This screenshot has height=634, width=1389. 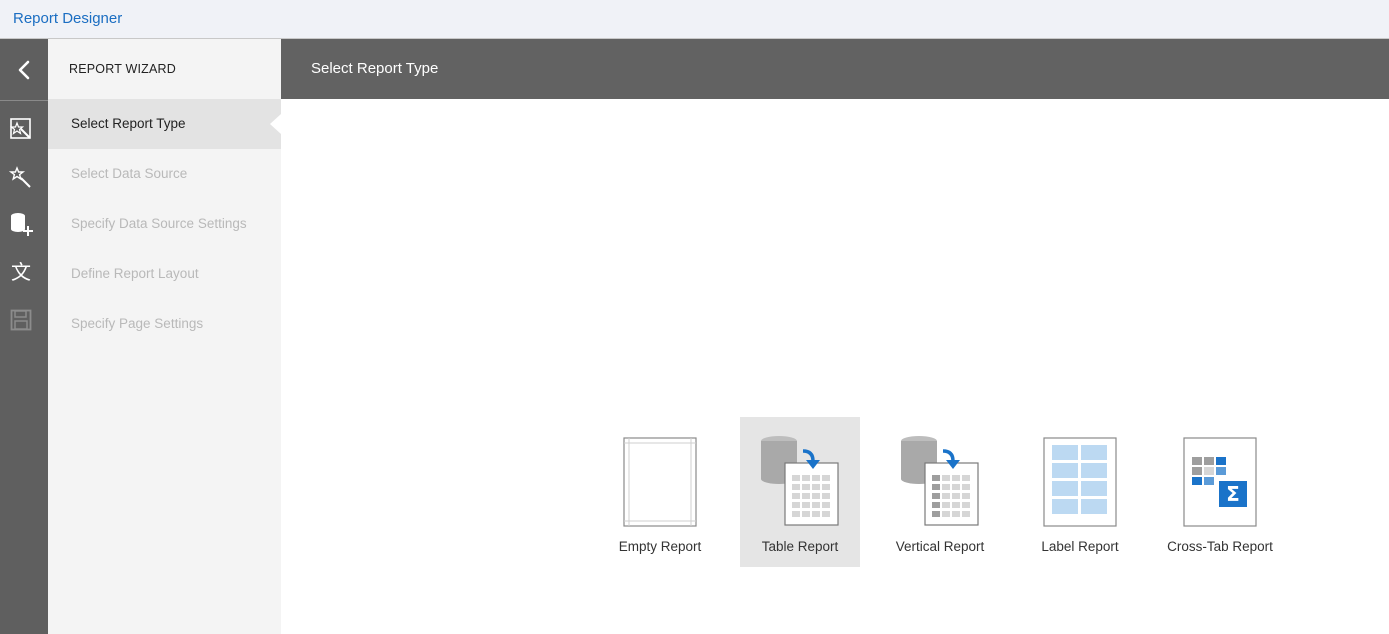 I want to click on step-specify-page-settings: Specify Page Settings, so click(x=137, y=323).